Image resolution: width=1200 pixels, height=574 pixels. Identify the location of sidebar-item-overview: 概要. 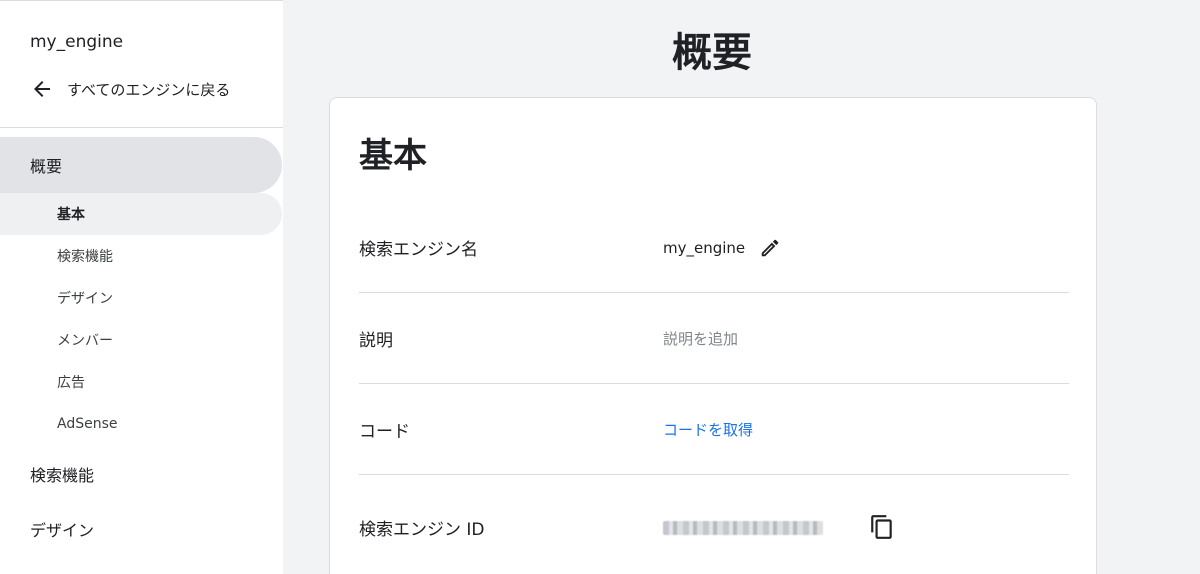
(141, 165).